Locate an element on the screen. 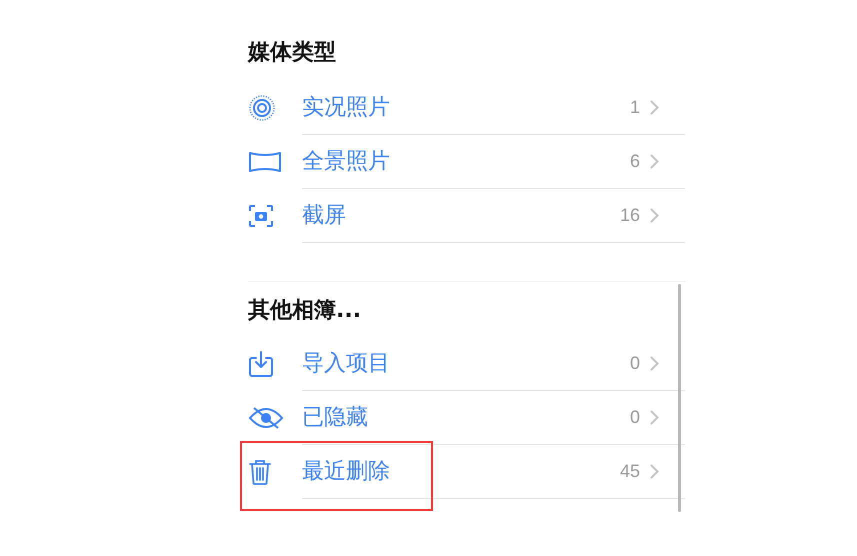 This screenshot has width=857, height=556. album-label: 已隐藏 is located at coordinates (335, 418).